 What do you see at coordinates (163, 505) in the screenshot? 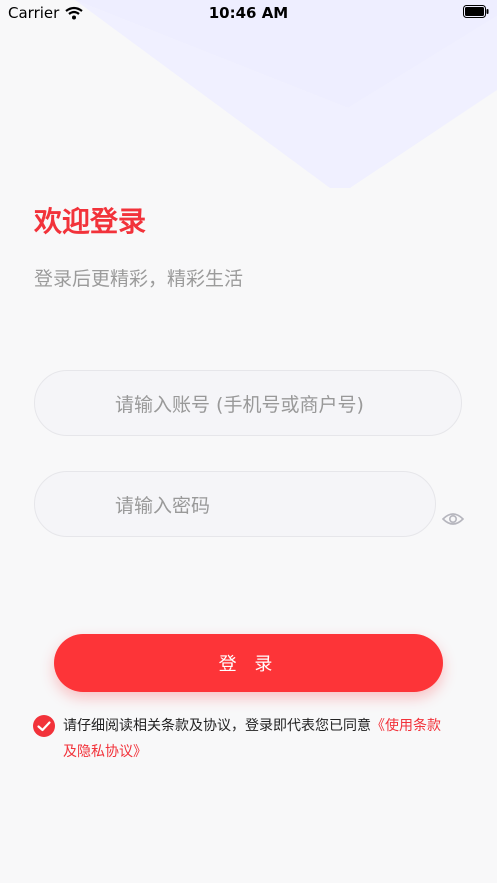
I see `password-placeholder: 请输入密码` at bounding box center [163, 505].